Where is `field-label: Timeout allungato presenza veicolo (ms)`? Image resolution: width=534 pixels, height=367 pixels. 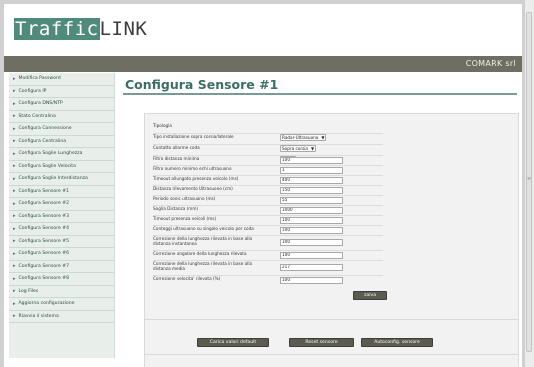
field-label: Timeout allungato presenza veicolo (ms) is located at coordinates (196, 178).